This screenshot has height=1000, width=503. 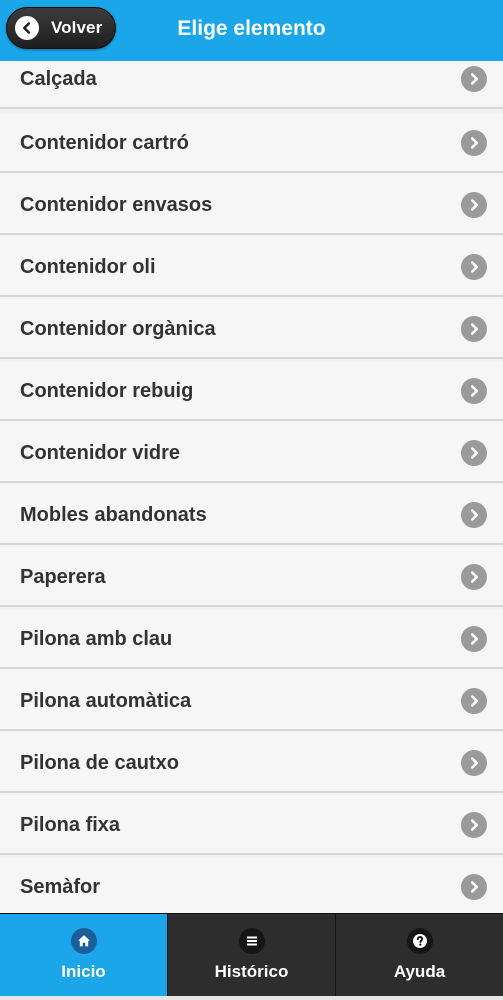 I want to click on list-item-label: Contenidor orgànica, so click(x=118, y=329).